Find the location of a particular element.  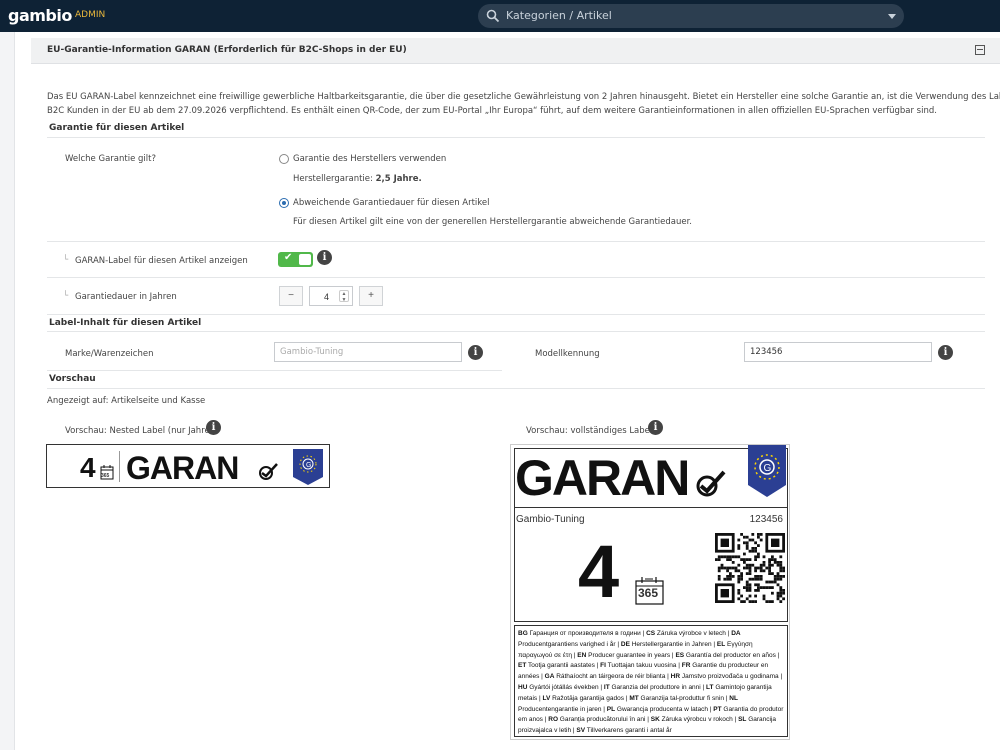

language-entry: HR Jamstvo proizvođača u godinama is located at coordinates (724, 677).